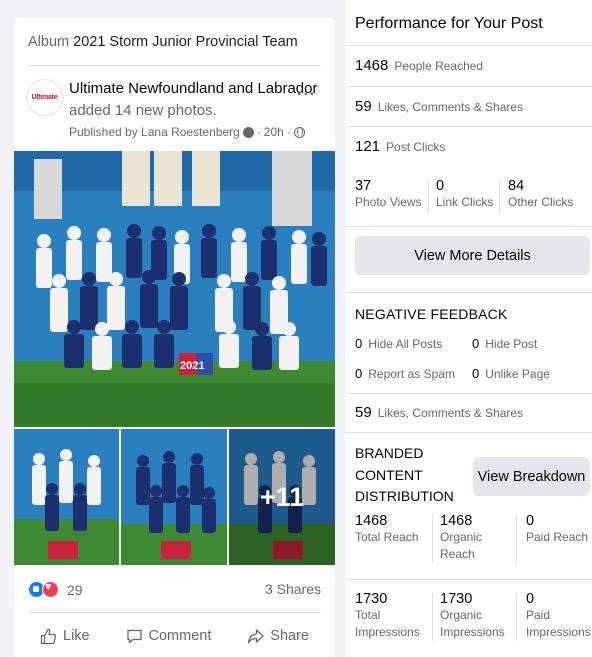 Image resolution: width=592 pixels, height=657 pixels. Describe the element at coordinates (274, 132) in the screenshot. I see `post-time: 20h` at that location.